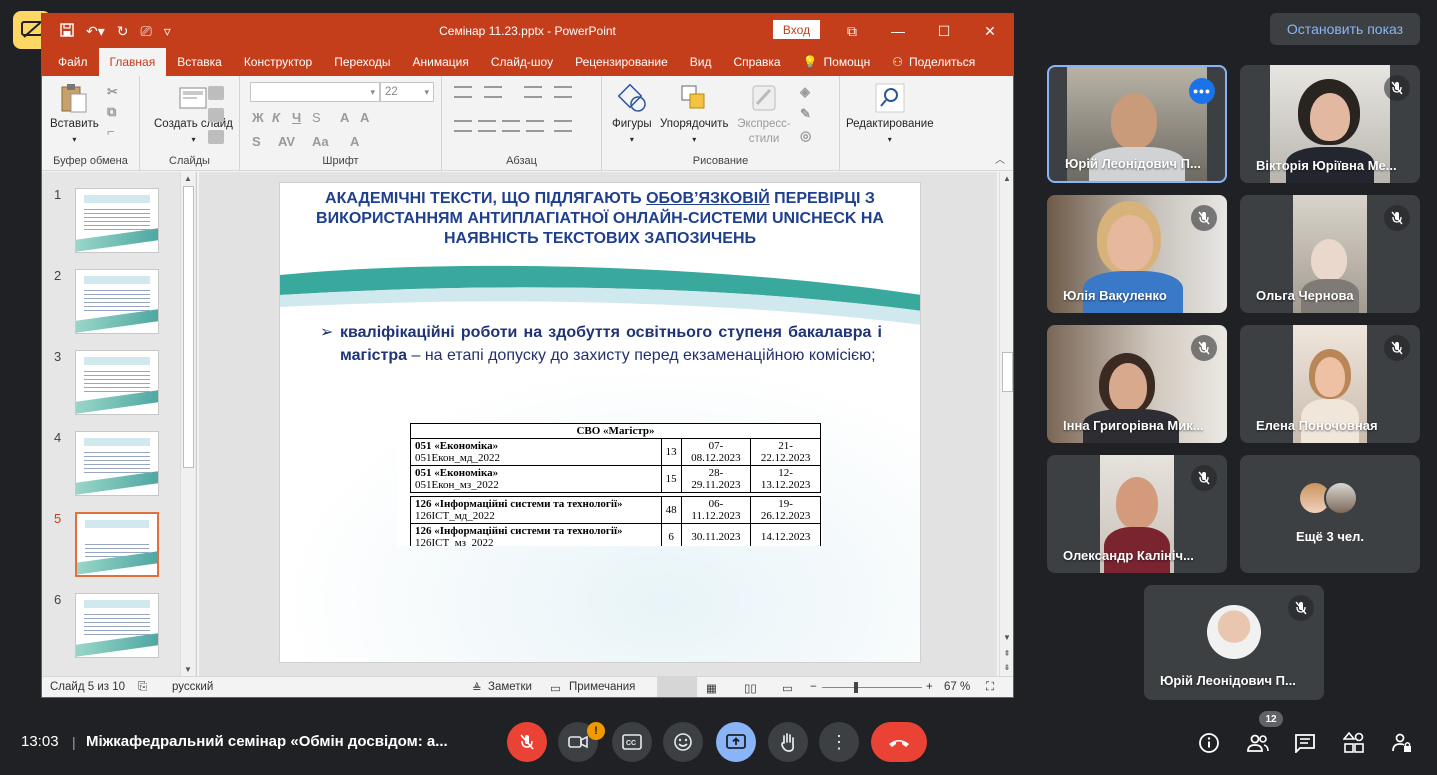 The height and width of the screenshot is (775, 1437). Describe the element at coordinates (563, 92) in the screenshot. I see `text-direction-icon` at that location.